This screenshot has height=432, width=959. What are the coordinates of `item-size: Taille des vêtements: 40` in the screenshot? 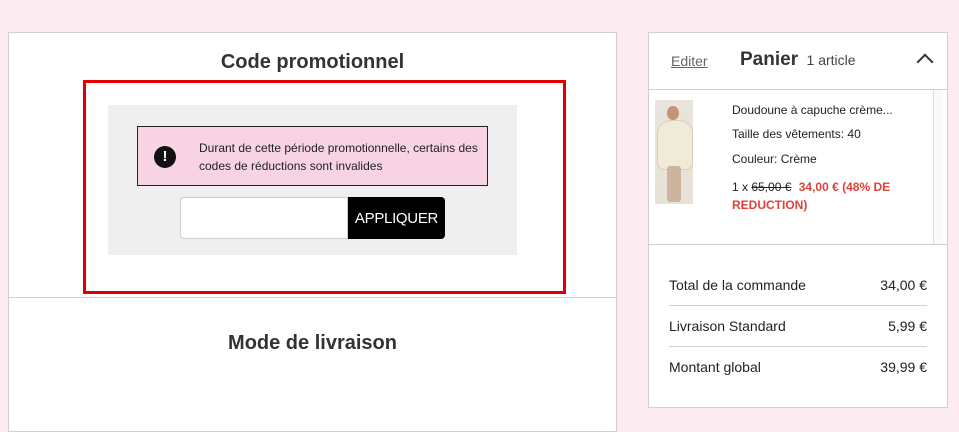 It's located at (796, 134).